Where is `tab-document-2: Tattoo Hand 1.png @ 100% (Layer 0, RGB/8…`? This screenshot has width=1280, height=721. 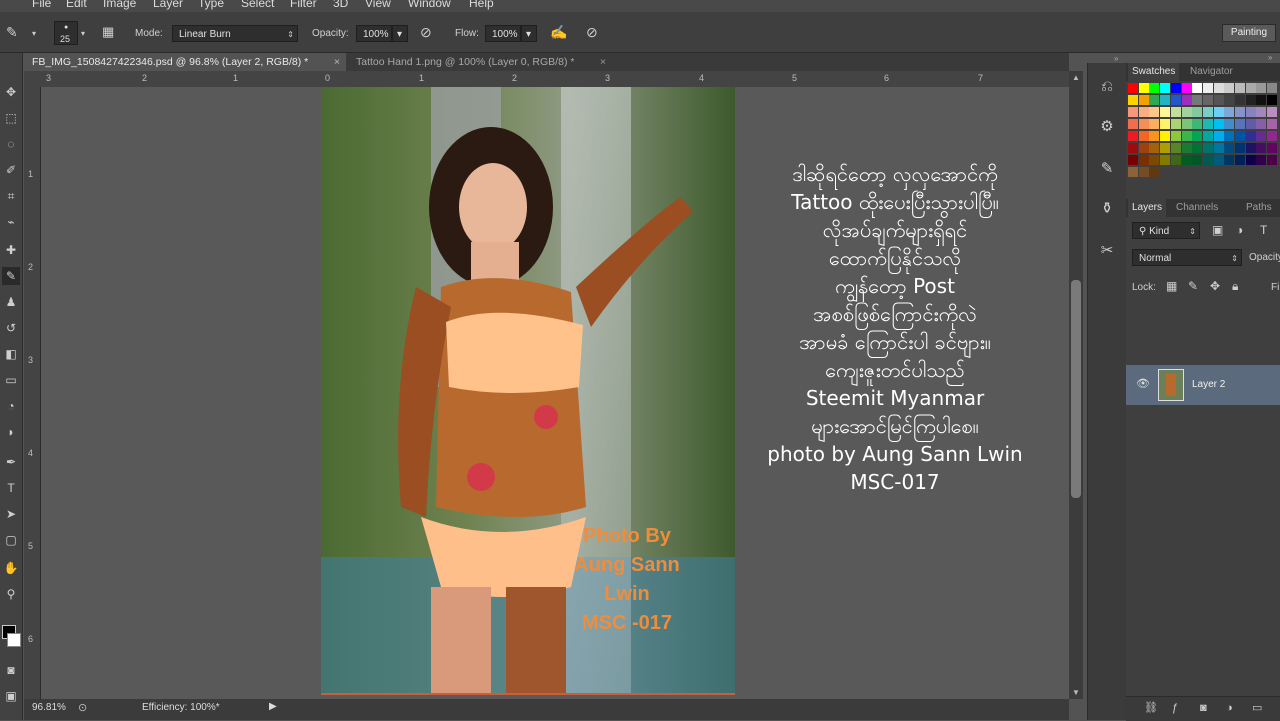
tab-document-2: Tattoo Hand 1.png @ 100% (Layer 0, RGB/8… is located at coordinates (480, 62).